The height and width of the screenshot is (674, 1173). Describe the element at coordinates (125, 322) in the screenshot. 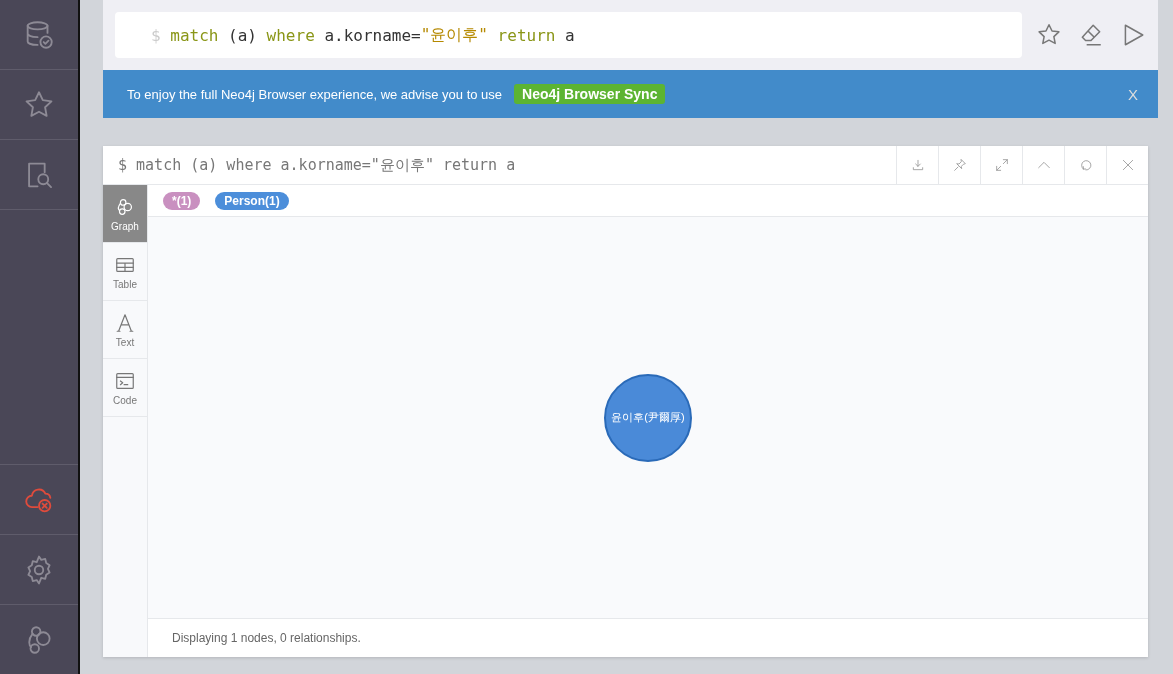

I see `text-view-icon` at that location.